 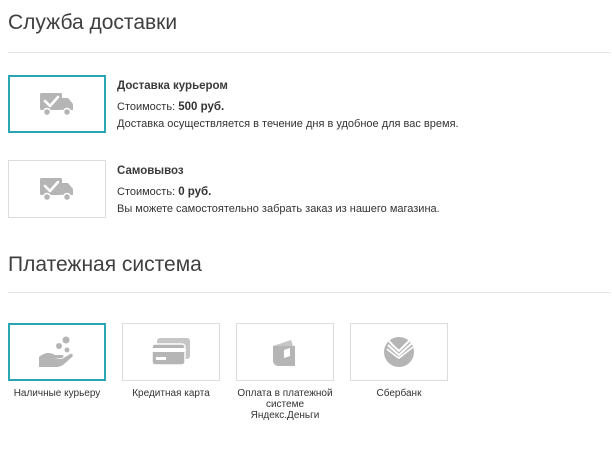 What do you see at coordinates (57, 393) in the screenshot?
I see `payment-option-cash-label: Наличные курьеру` at bounding box center [57, 393].